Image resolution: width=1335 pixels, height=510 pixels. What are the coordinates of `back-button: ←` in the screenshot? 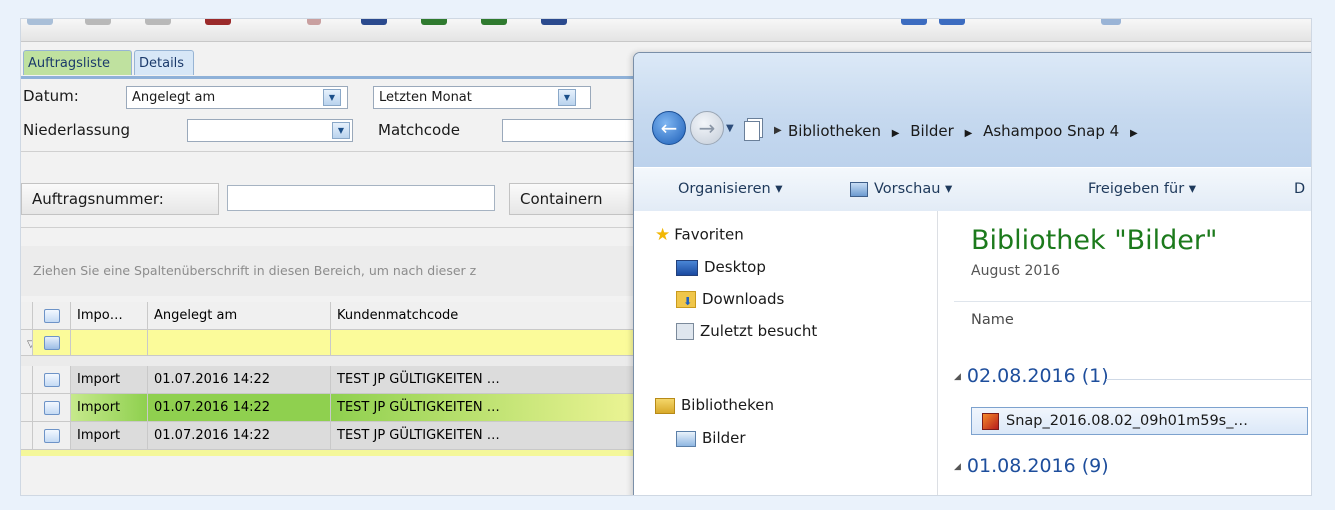 It's located at (669, 128).